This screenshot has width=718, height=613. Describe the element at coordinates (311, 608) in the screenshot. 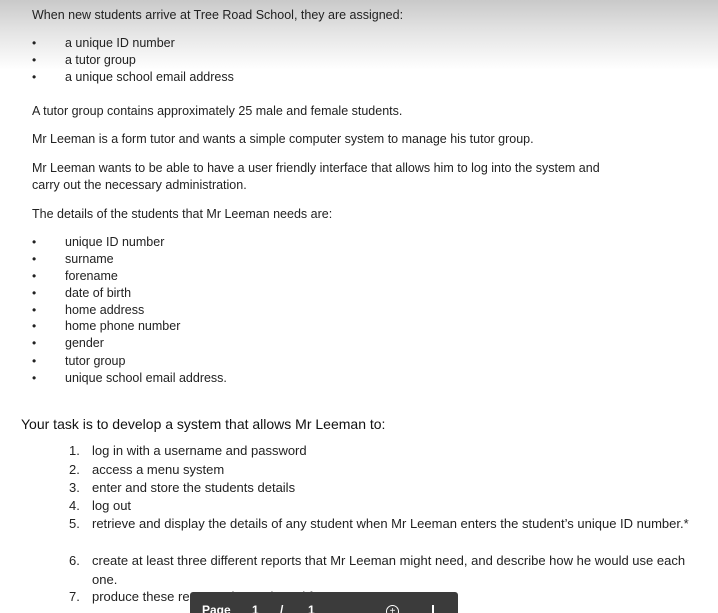

I see `page-total: 1` at that location.